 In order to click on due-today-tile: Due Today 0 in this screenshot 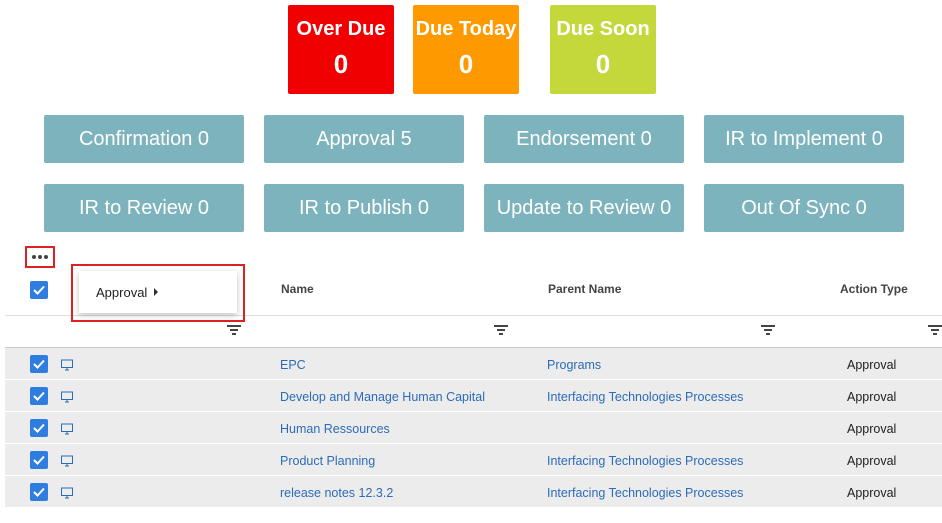, I will do `click(466, 49)`.